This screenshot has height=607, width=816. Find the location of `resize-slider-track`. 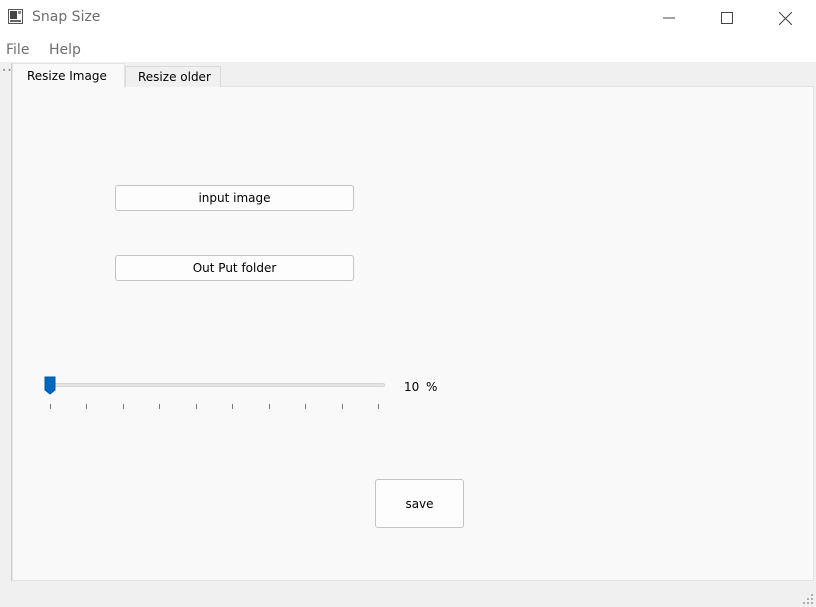

resize-slider-track is located at coordinates (216, 385).